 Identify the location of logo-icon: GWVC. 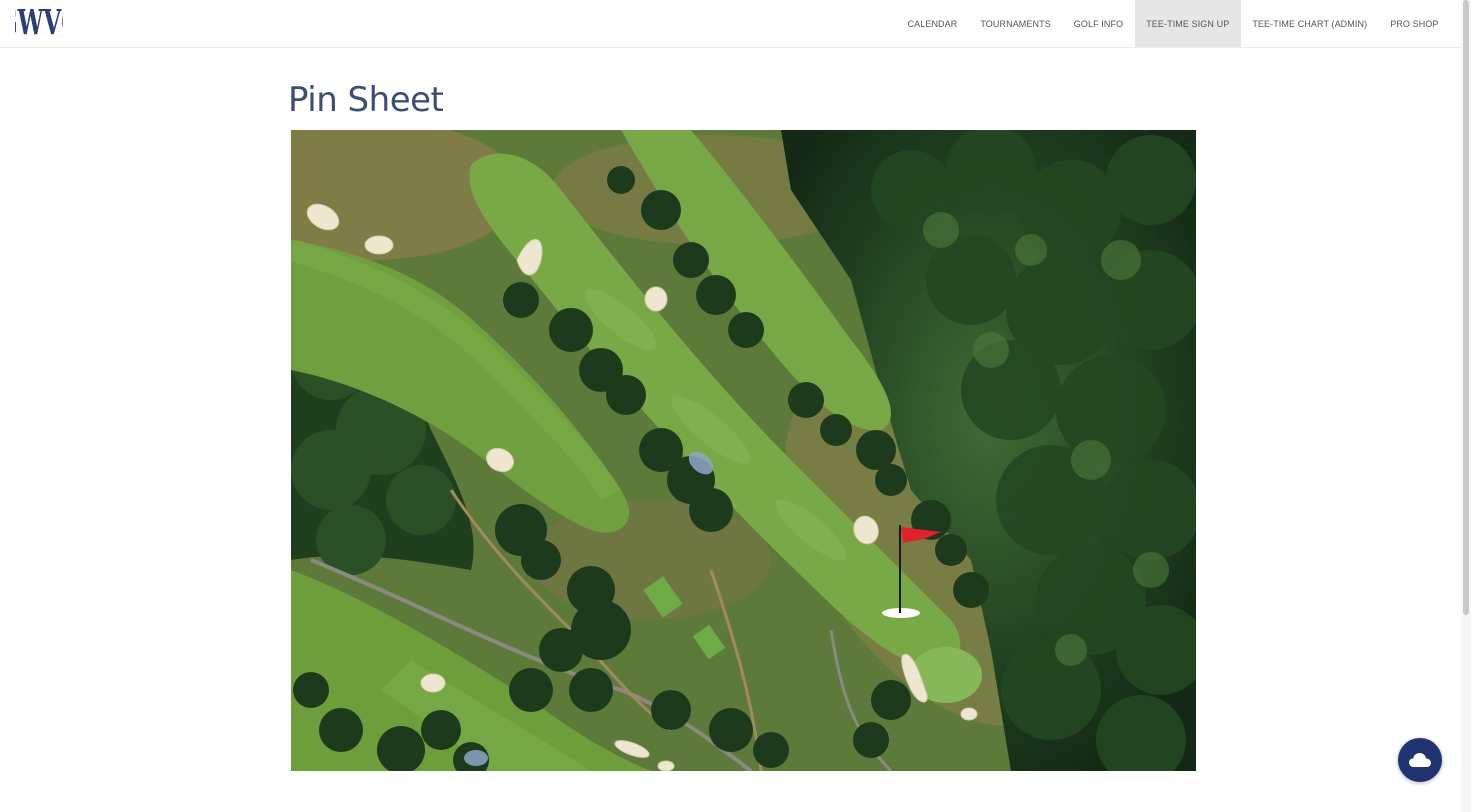
(39, 21).